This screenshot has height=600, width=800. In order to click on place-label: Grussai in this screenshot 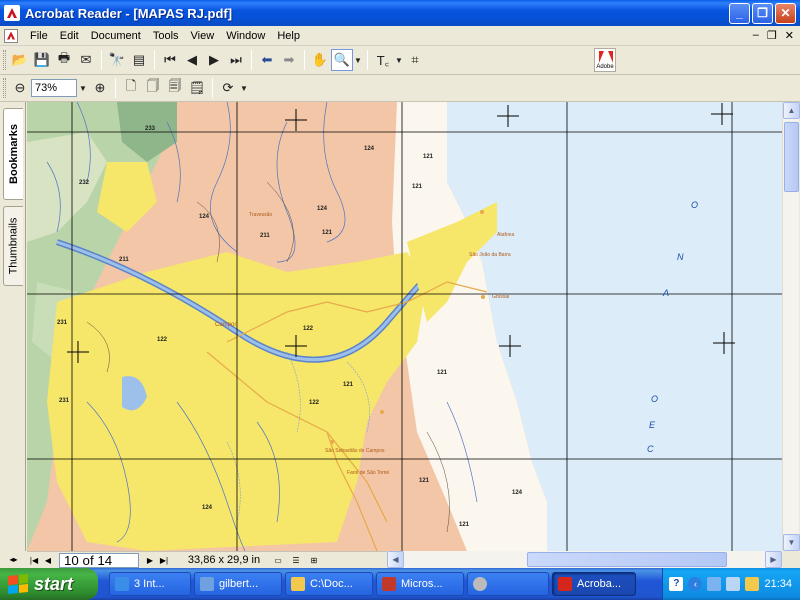, I will do `click(501, 297)`.